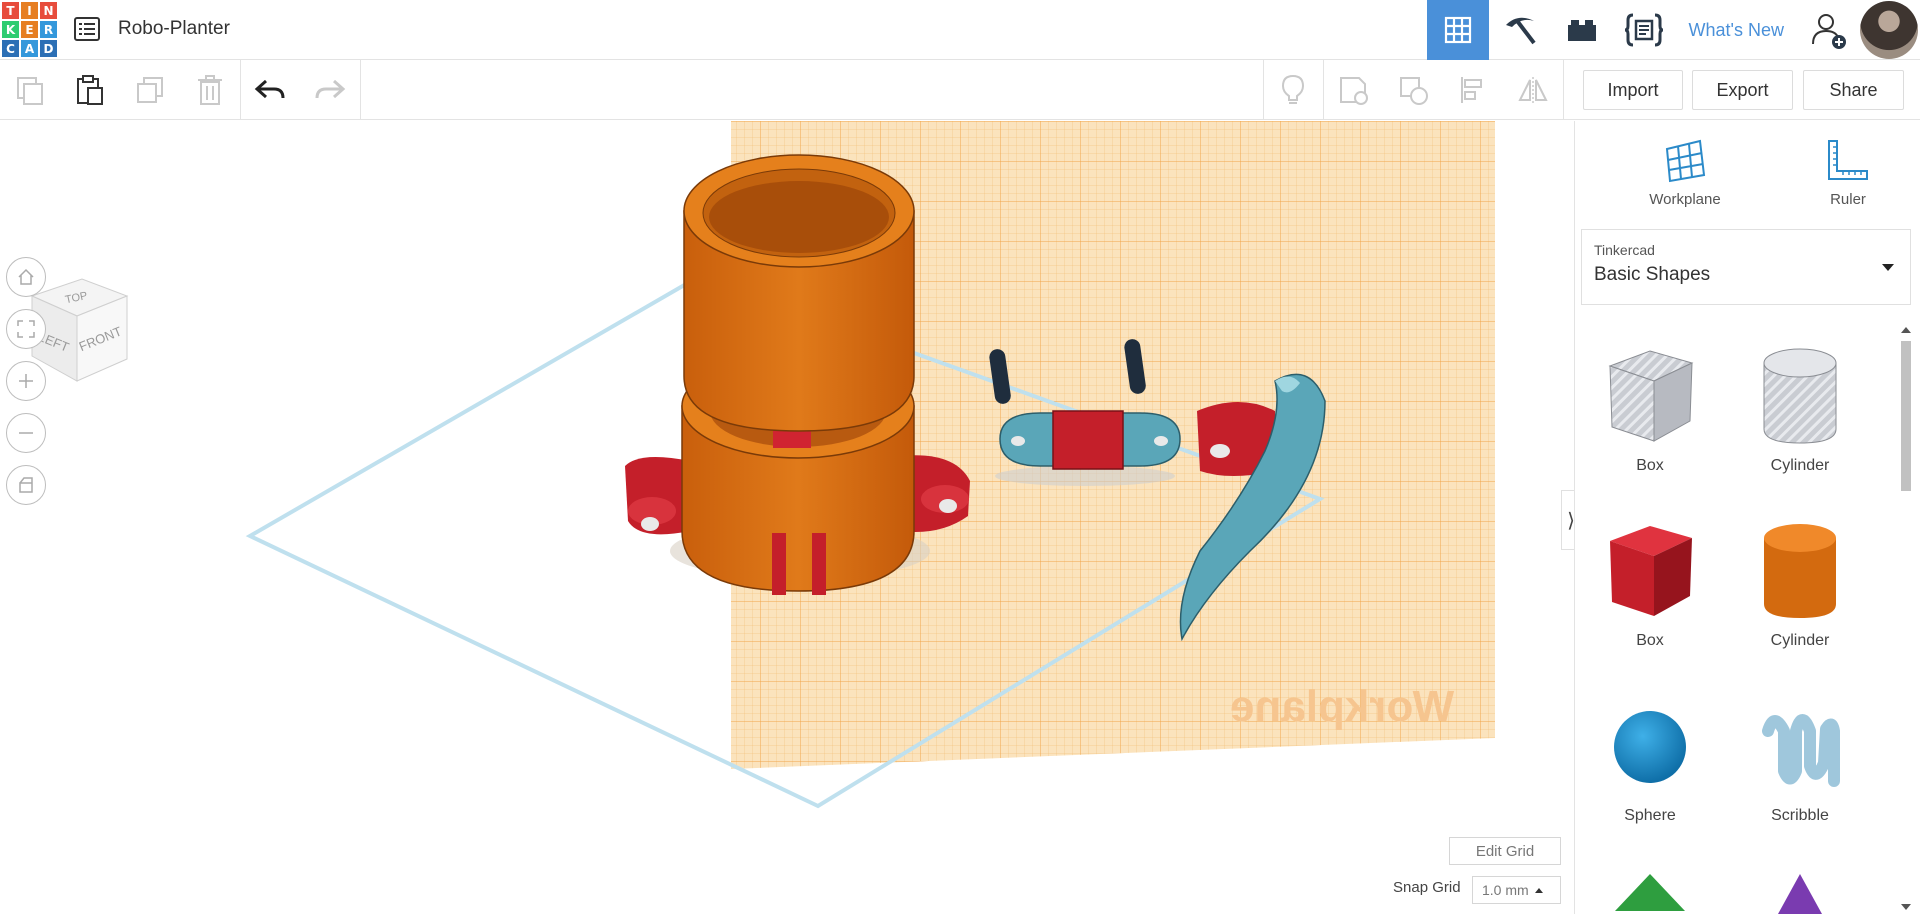 This screenshot has width=1920, height=914. I want to click on ruler-tool: Ruler, so click(1848, 172).